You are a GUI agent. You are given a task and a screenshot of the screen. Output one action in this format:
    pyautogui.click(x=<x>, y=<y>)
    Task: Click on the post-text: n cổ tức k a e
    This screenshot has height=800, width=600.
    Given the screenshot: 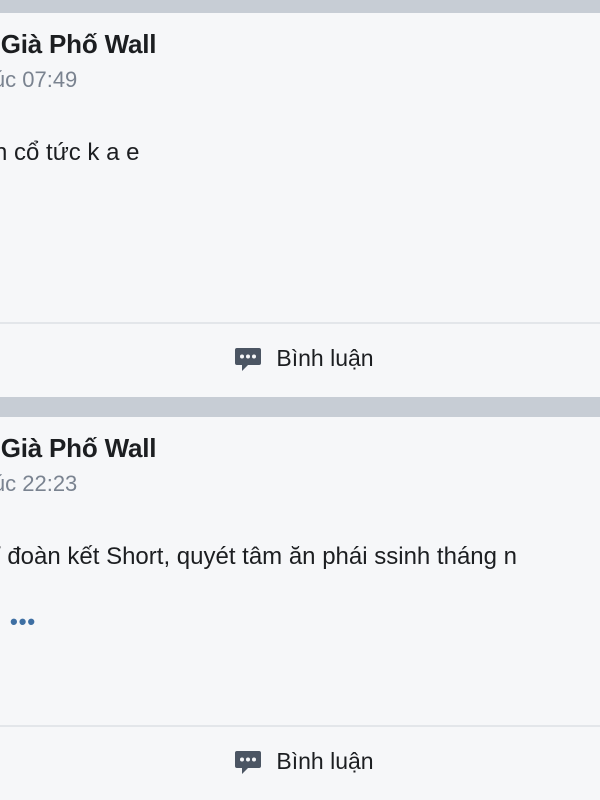 What is the action you would take?
    pyautogui.click(x=70, y=152)
    